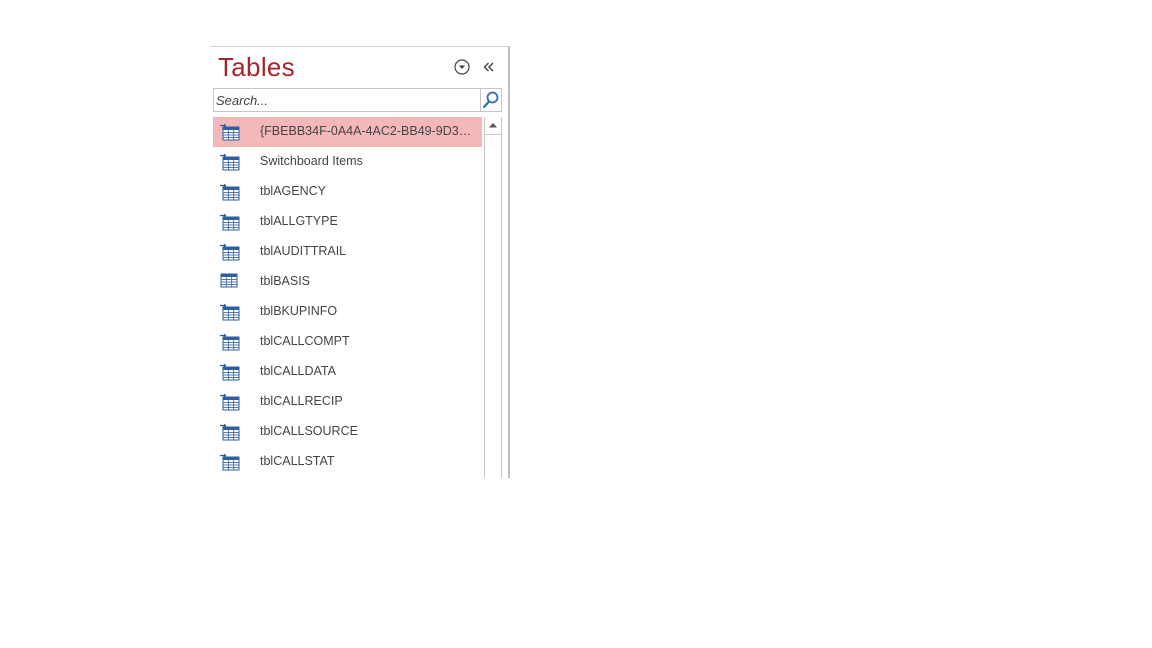  I want to click on pane-menu-button, so click(462, 67).